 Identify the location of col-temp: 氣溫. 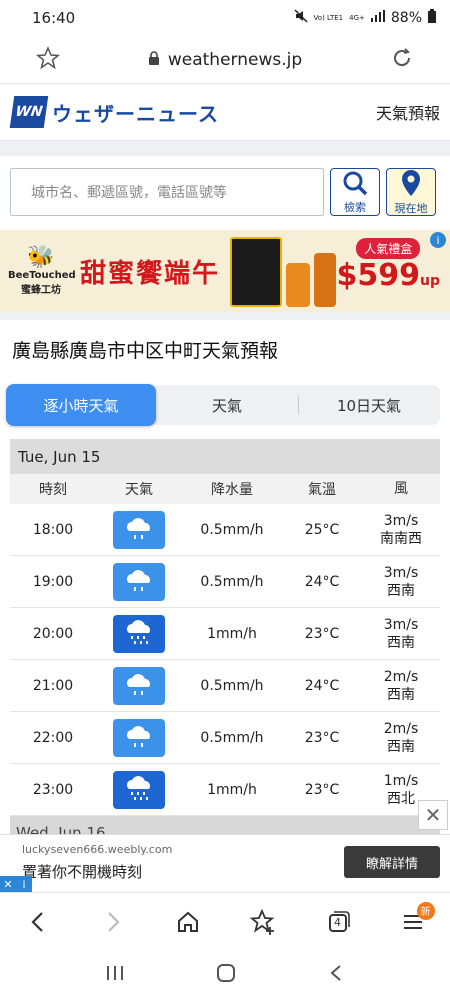
(322, 490).